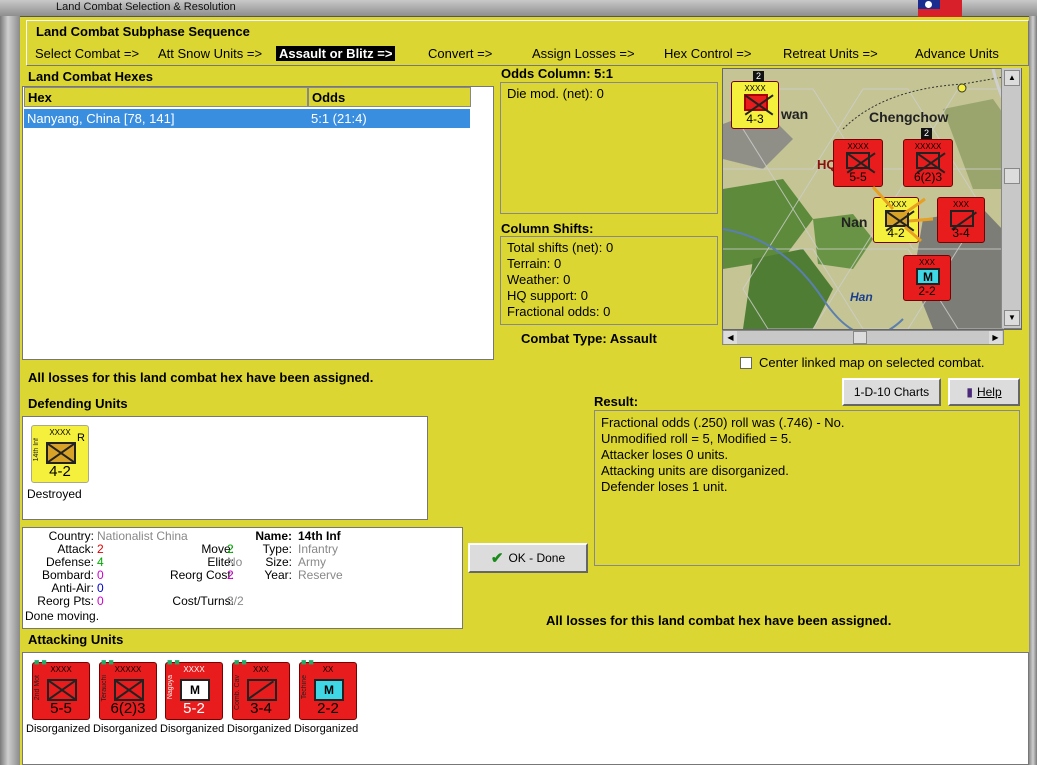 The image size is (1037, 765). Describe the element at coordinates (61, 708) in the screenshot. I see `counter-value: 5-5` at that location.